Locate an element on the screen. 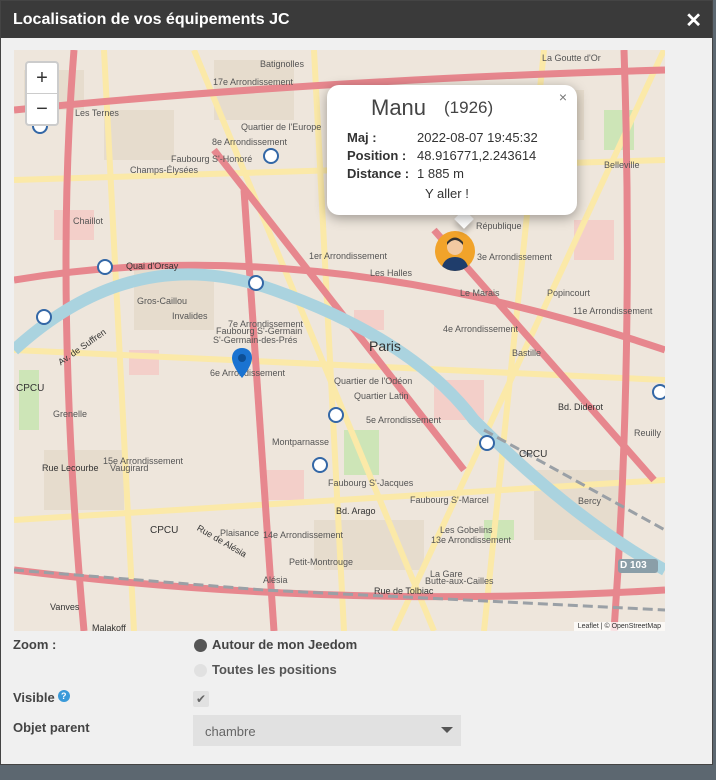  map-label: Popincourt is located at coordinates (569, 293).